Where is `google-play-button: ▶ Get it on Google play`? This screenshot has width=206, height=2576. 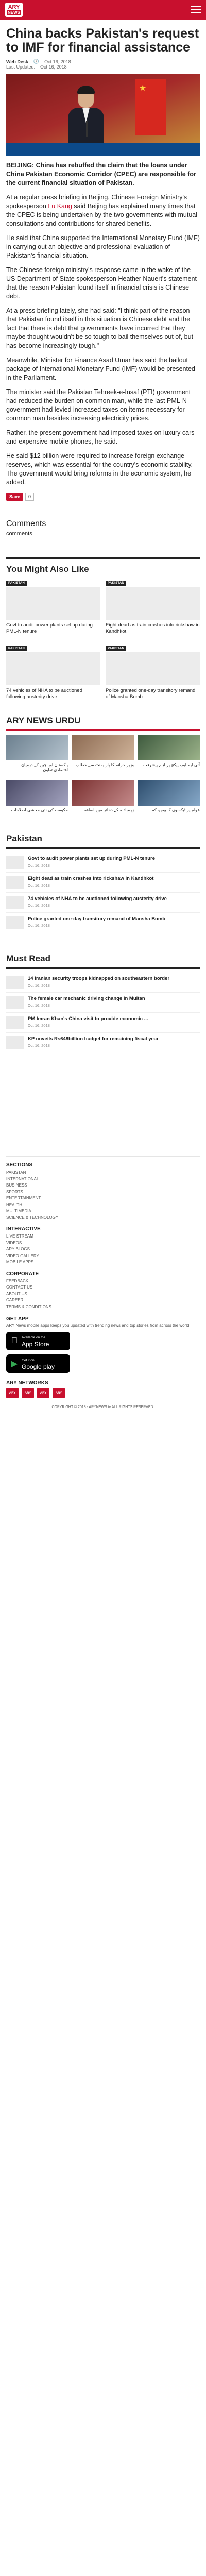 google-play-button: ▶ Get it on Google play is located at coordinates (38, 1363).